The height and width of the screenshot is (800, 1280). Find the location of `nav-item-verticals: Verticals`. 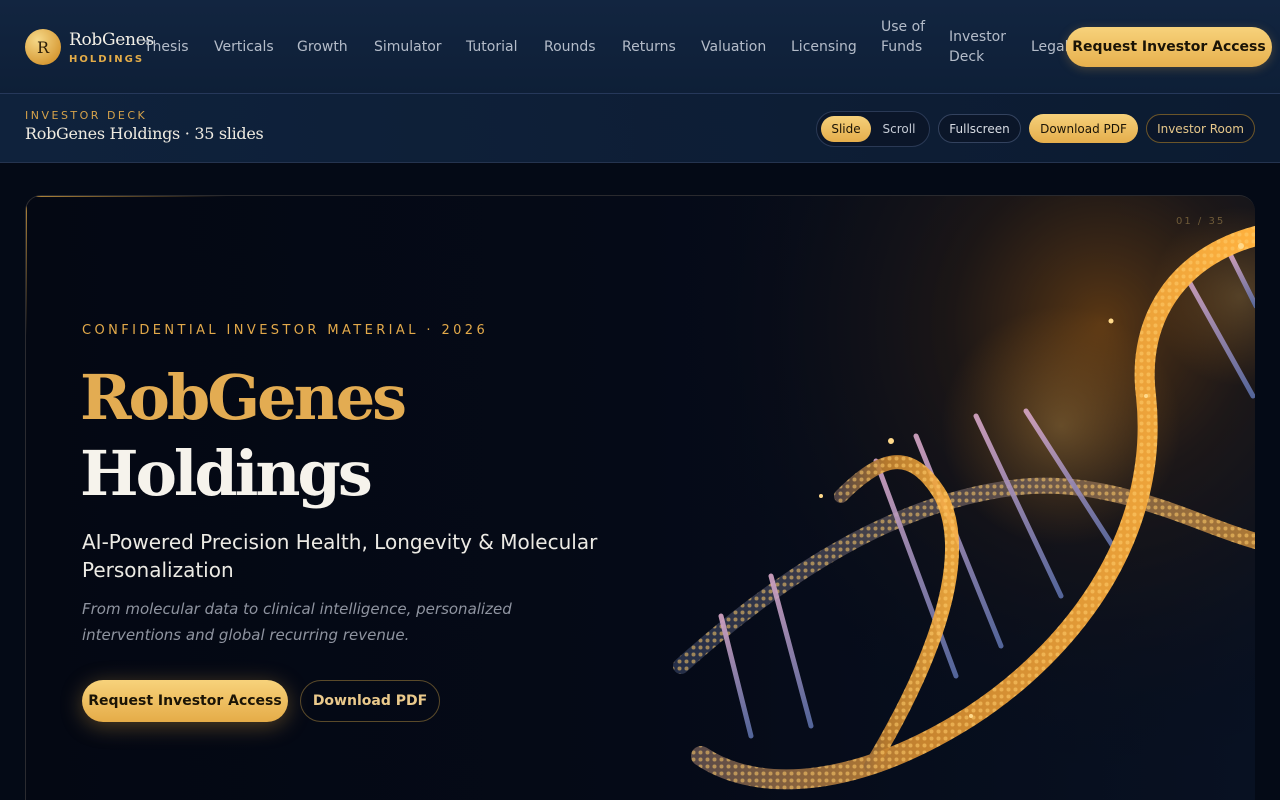

nav-item-verticals: Verticals is located at coordinates (244, 47).